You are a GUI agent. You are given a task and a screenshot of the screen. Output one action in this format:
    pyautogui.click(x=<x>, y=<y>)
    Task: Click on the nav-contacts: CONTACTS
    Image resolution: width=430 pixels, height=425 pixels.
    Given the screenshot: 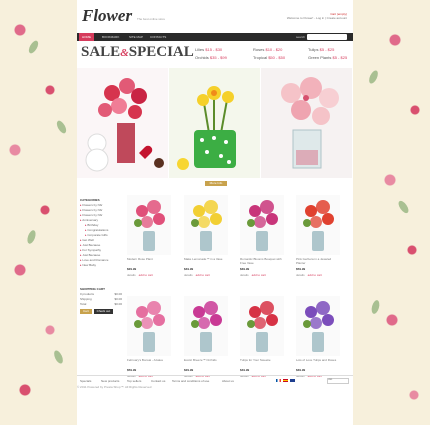 What is the action you would take?
    pyautogui.click(x=158, y=37)
    